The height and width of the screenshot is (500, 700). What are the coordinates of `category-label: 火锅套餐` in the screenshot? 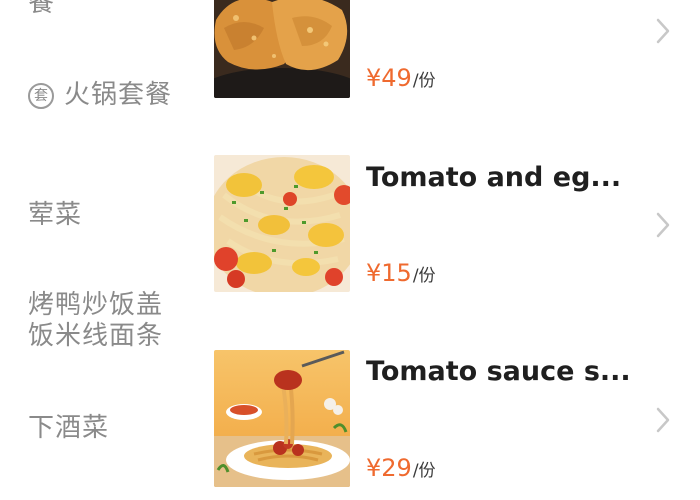 It's located at (118, 95).